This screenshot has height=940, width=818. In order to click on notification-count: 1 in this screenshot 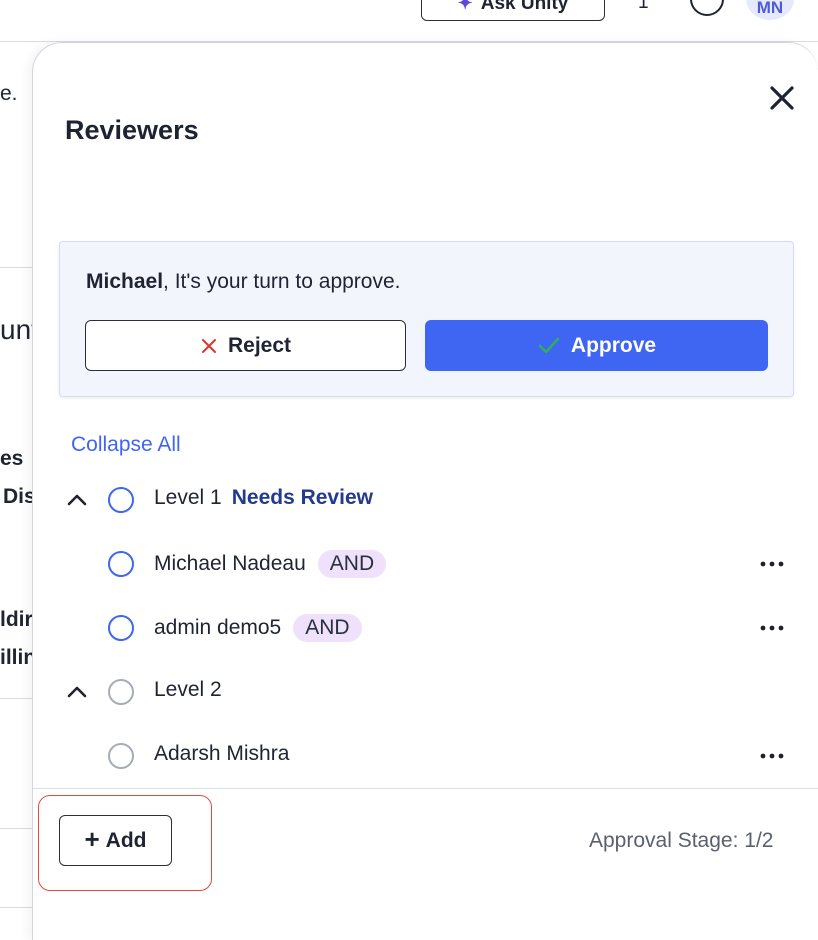, I will do `click(643, 7)`.